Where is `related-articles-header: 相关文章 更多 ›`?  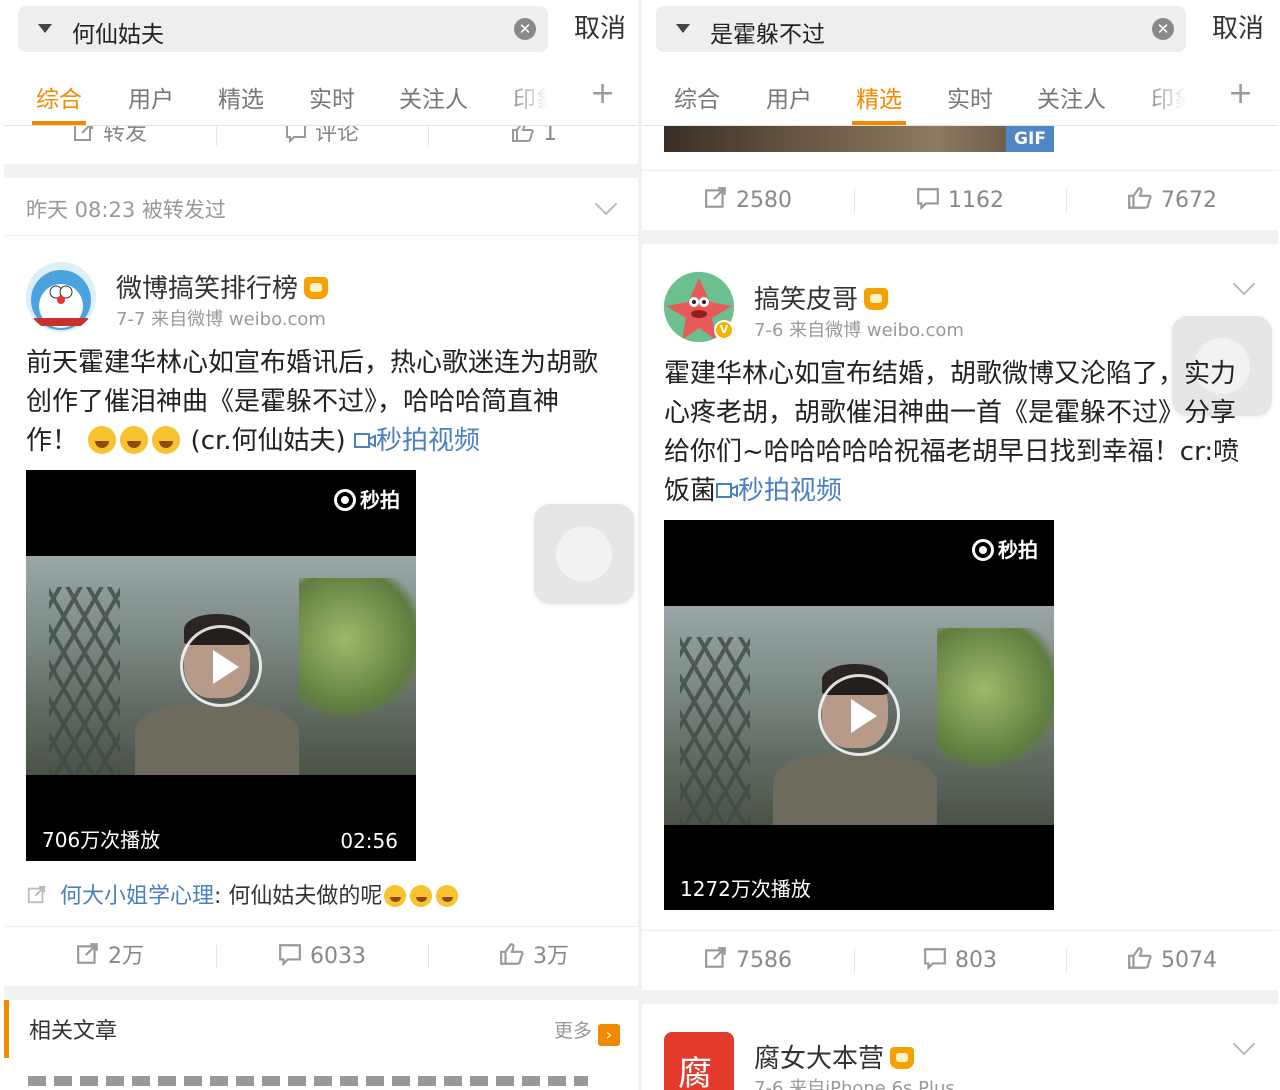
related-articles-header: 相关文章 更多 › is located at coordinates (322, 1029).